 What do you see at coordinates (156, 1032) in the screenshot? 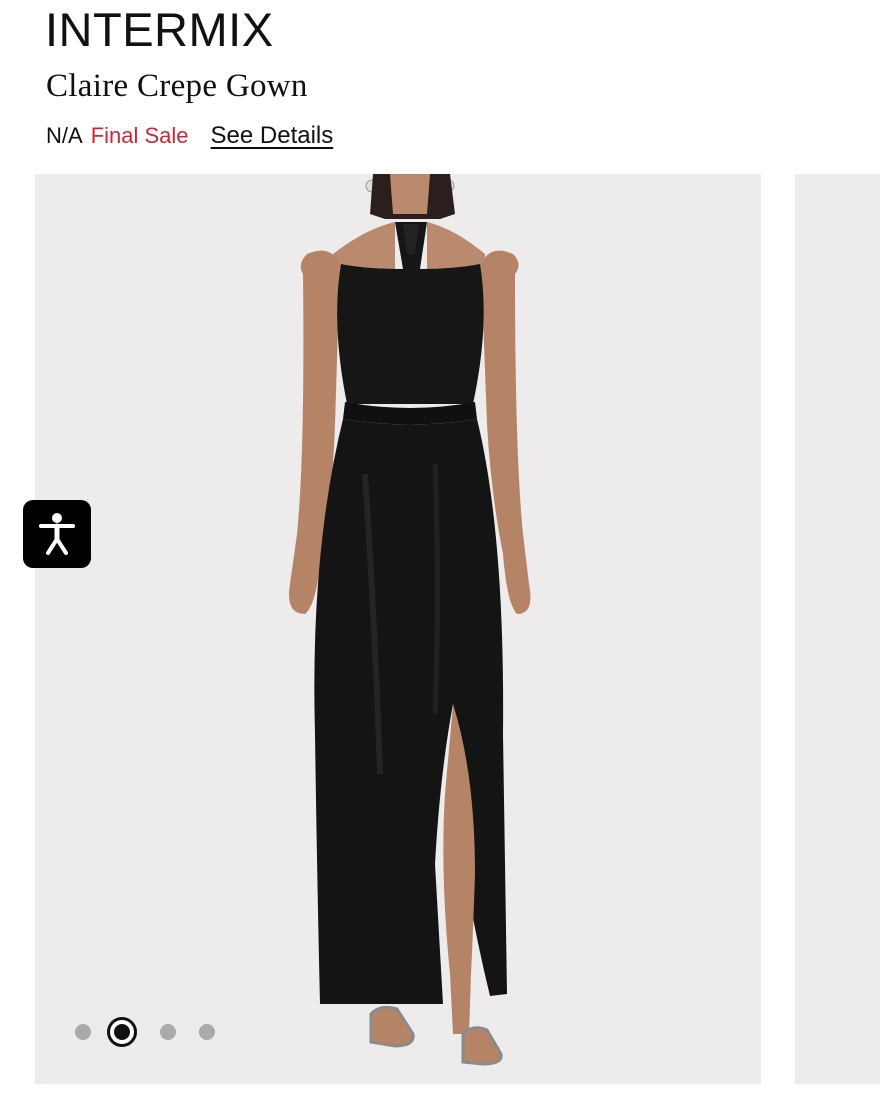
I see `carousel-pagination` at bounding box center [156, 1032].